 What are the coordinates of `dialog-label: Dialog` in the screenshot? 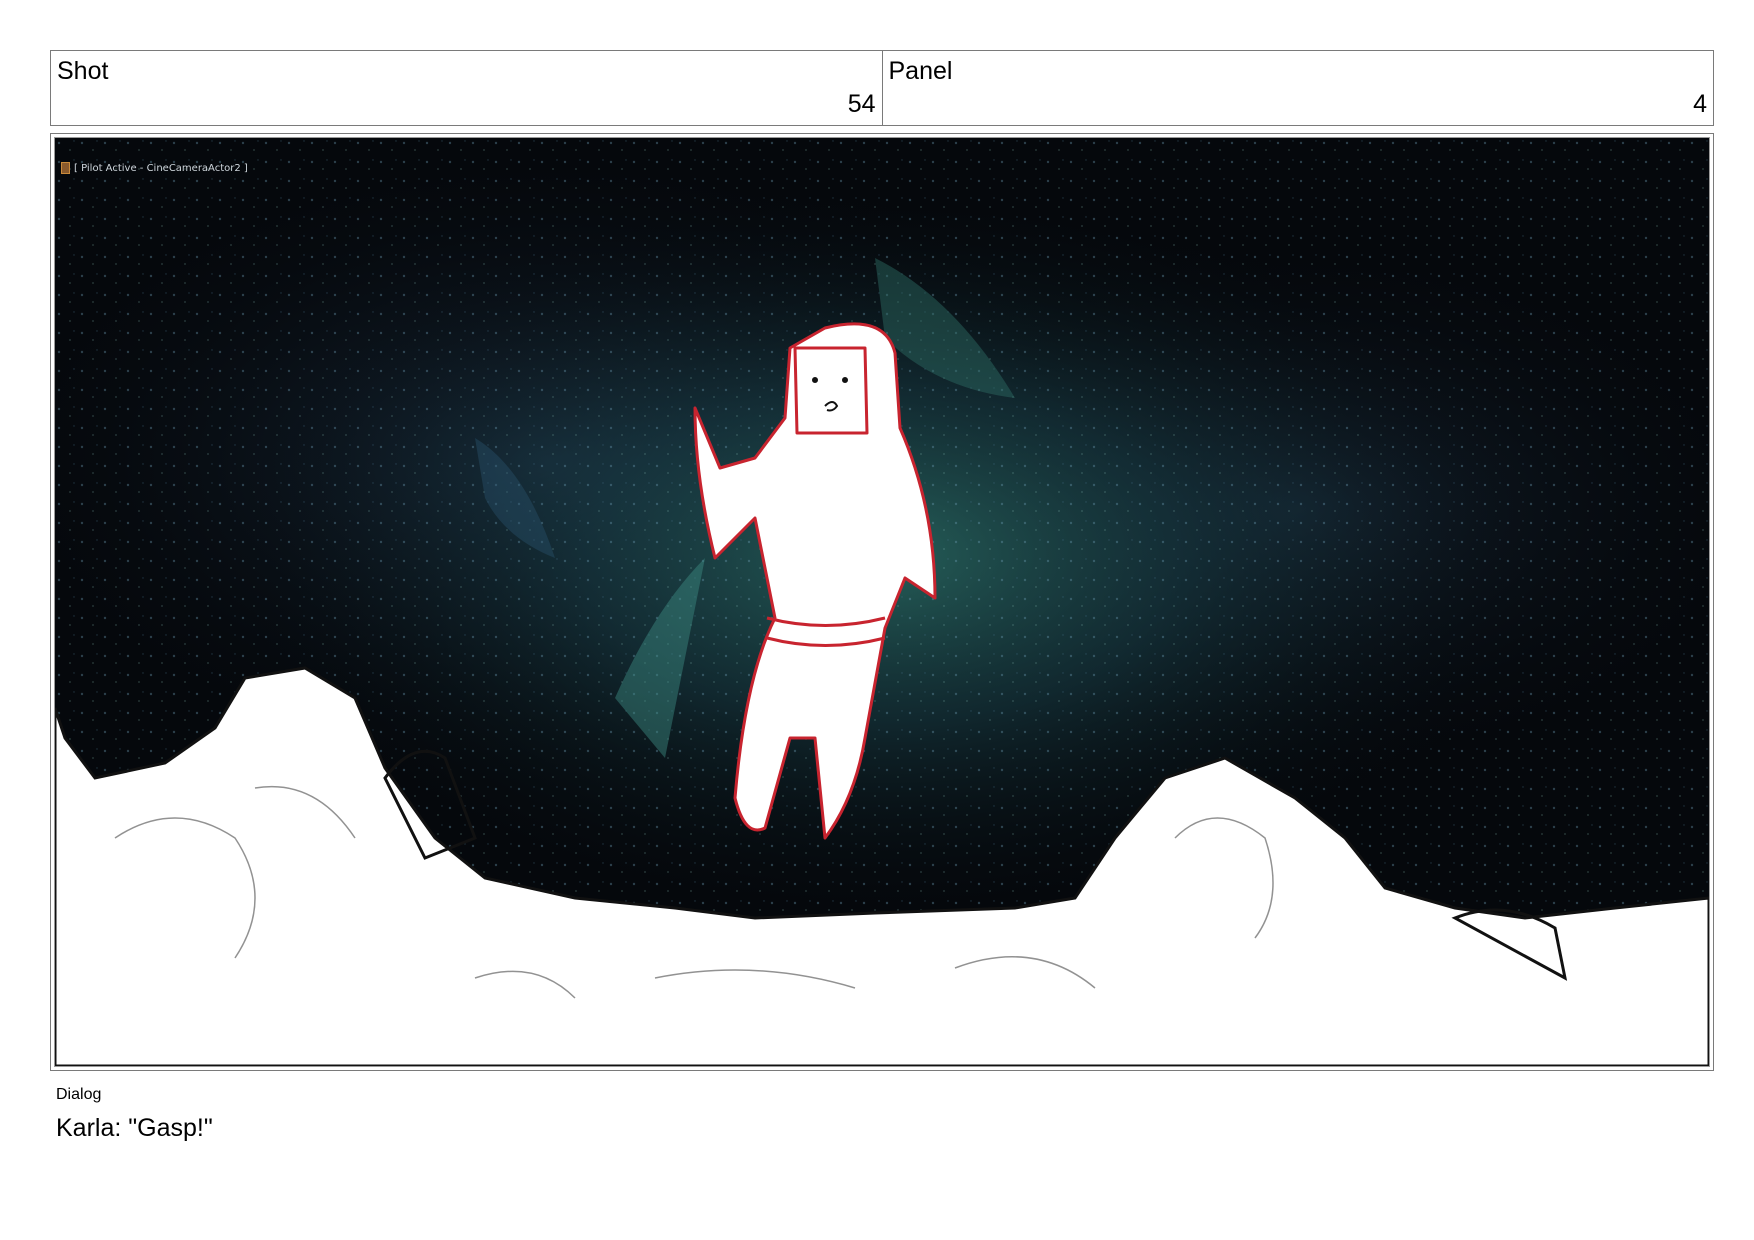 It's located at (79, 1094).